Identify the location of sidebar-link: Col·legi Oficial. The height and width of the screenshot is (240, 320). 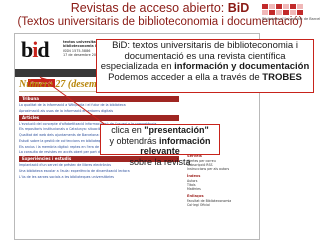
(221, 205).